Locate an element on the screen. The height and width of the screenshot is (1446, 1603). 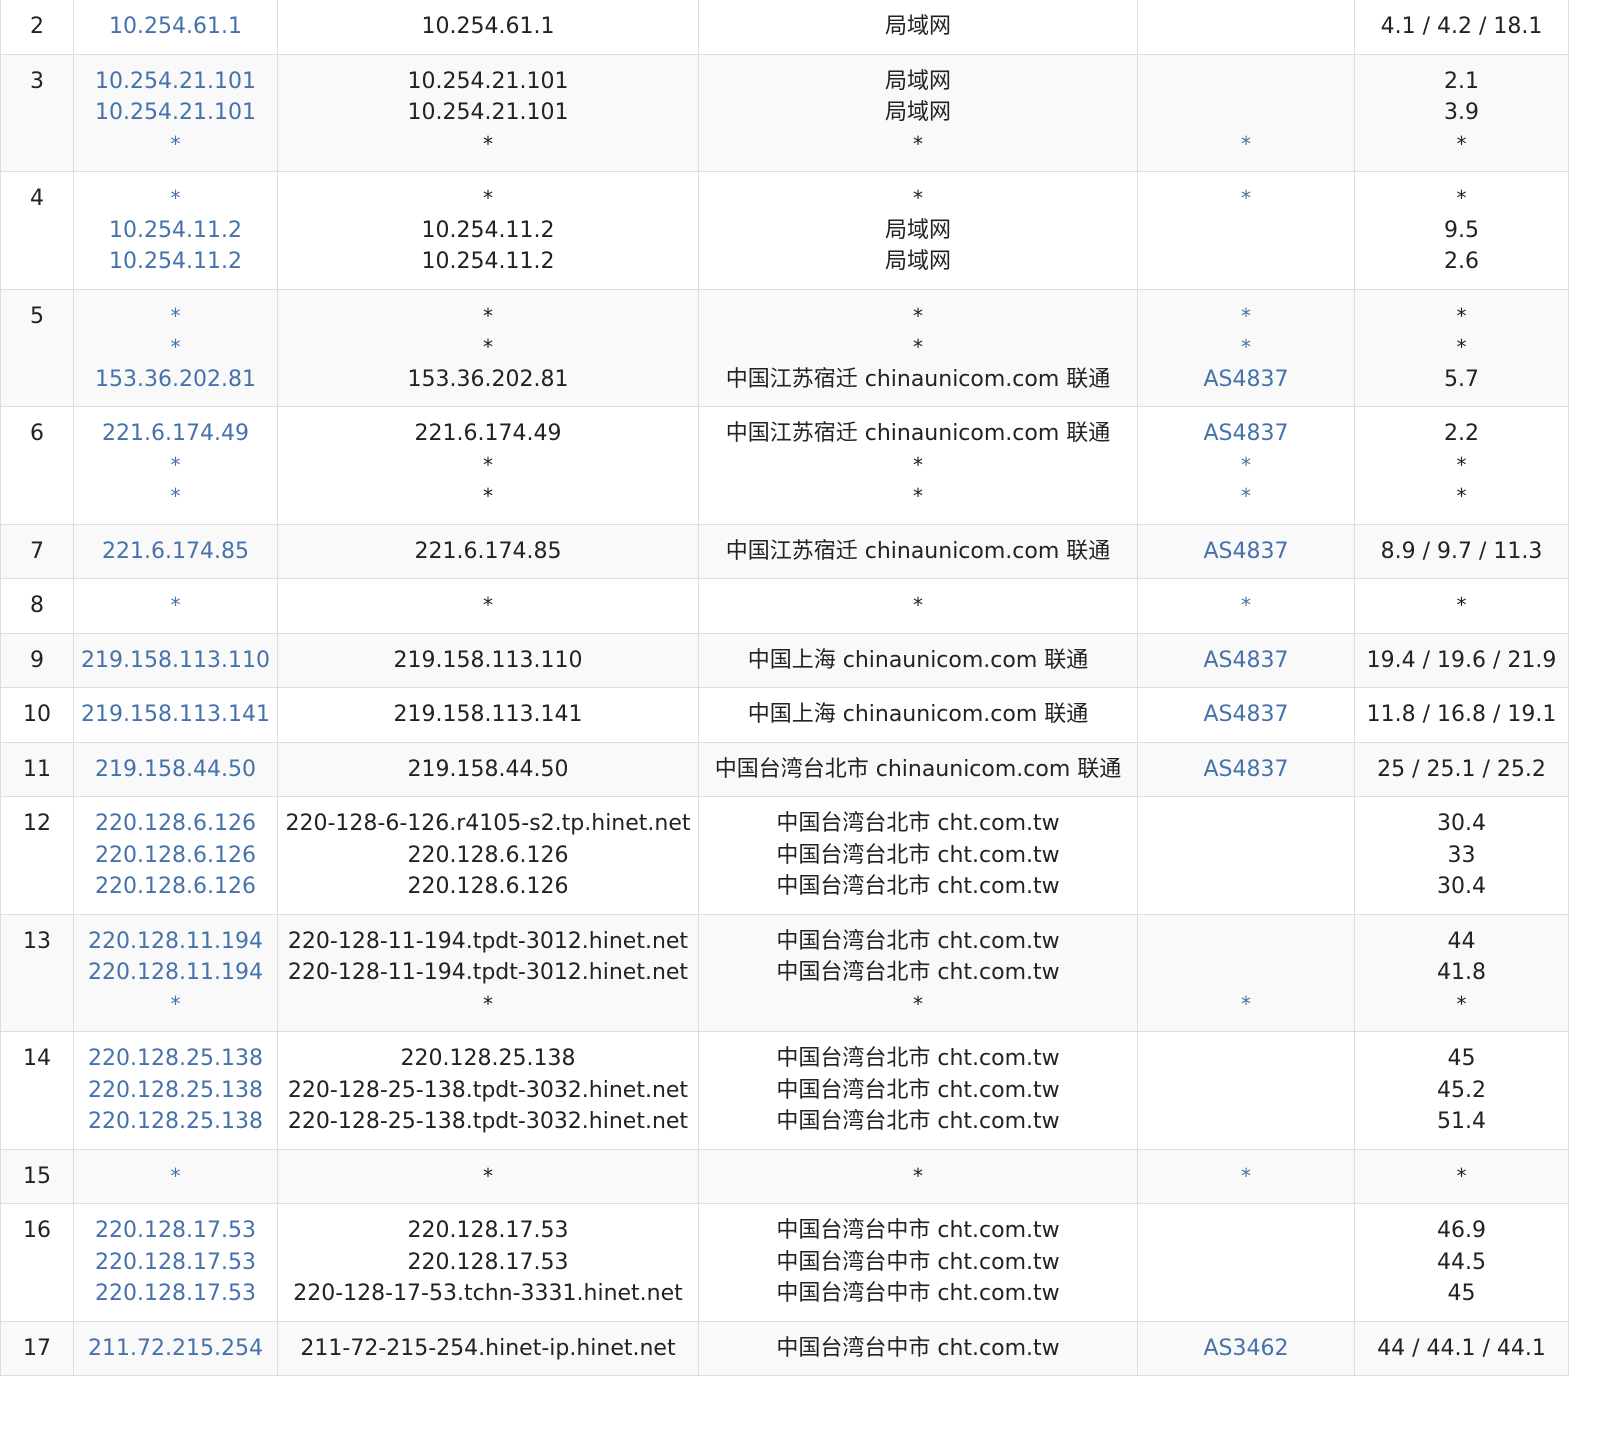
ip-address-line: 10.254.61.1 is located at coordinates (175, 27).